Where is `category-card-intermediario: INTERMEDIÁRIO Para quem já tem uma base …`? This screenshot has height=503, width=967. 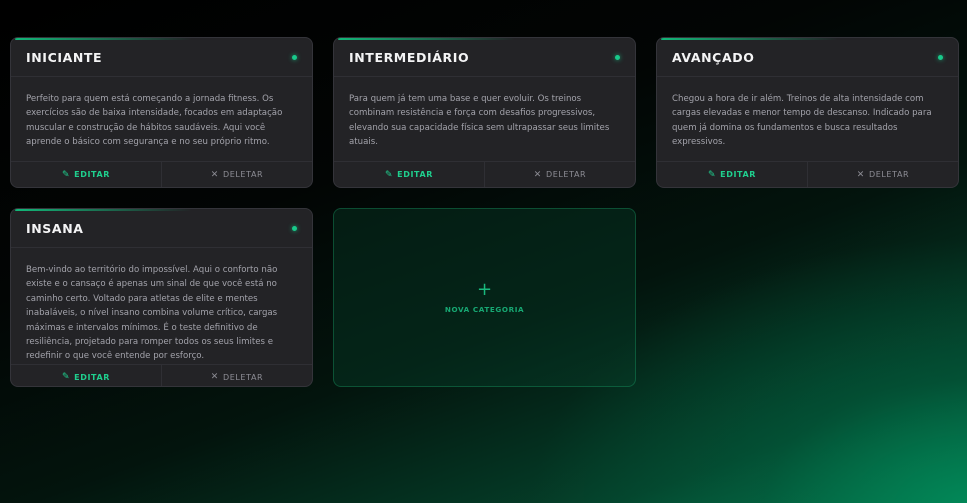 category-card-intermediario: INTERMEDIÁRIO Para quem já tem uma base … is located at coordinates (484, 112).